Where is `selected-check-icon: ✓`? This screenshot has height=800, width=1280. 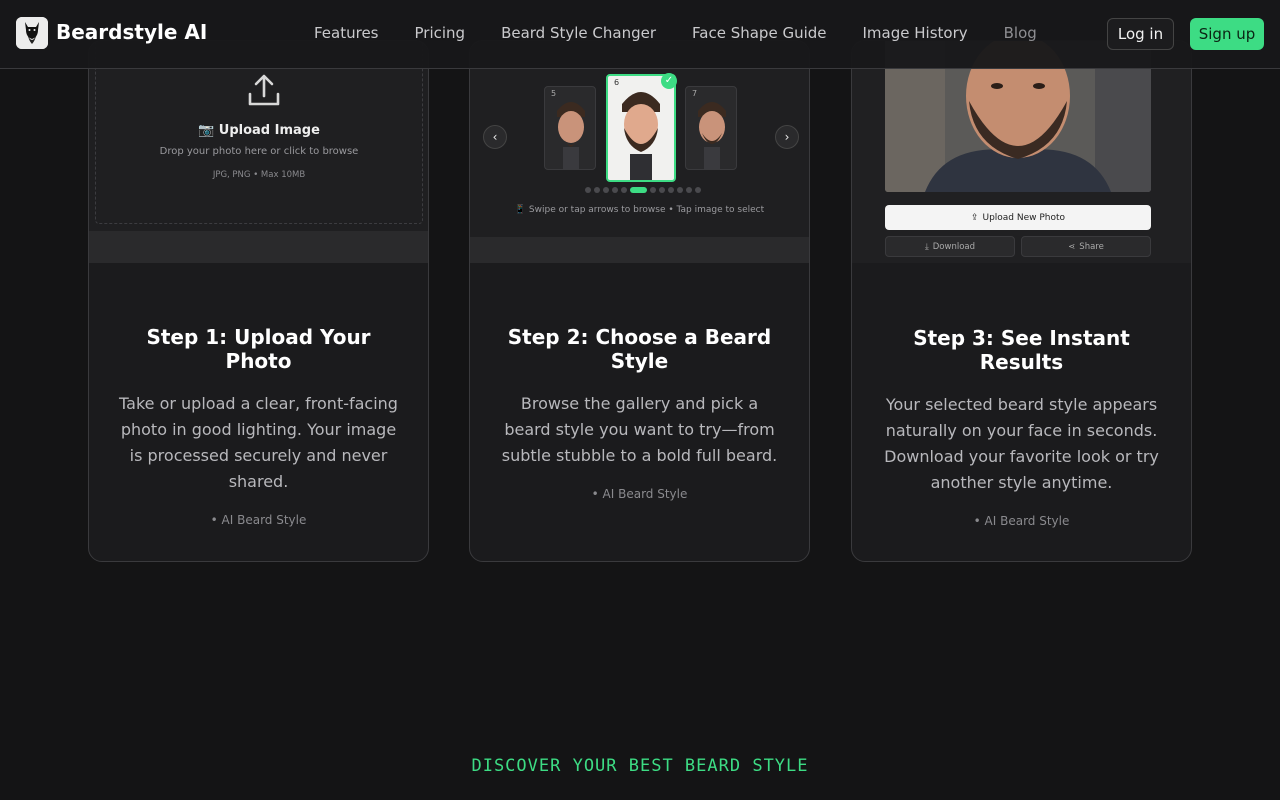 selected-check-icon: ✓ is located at coordinates (669, 81).